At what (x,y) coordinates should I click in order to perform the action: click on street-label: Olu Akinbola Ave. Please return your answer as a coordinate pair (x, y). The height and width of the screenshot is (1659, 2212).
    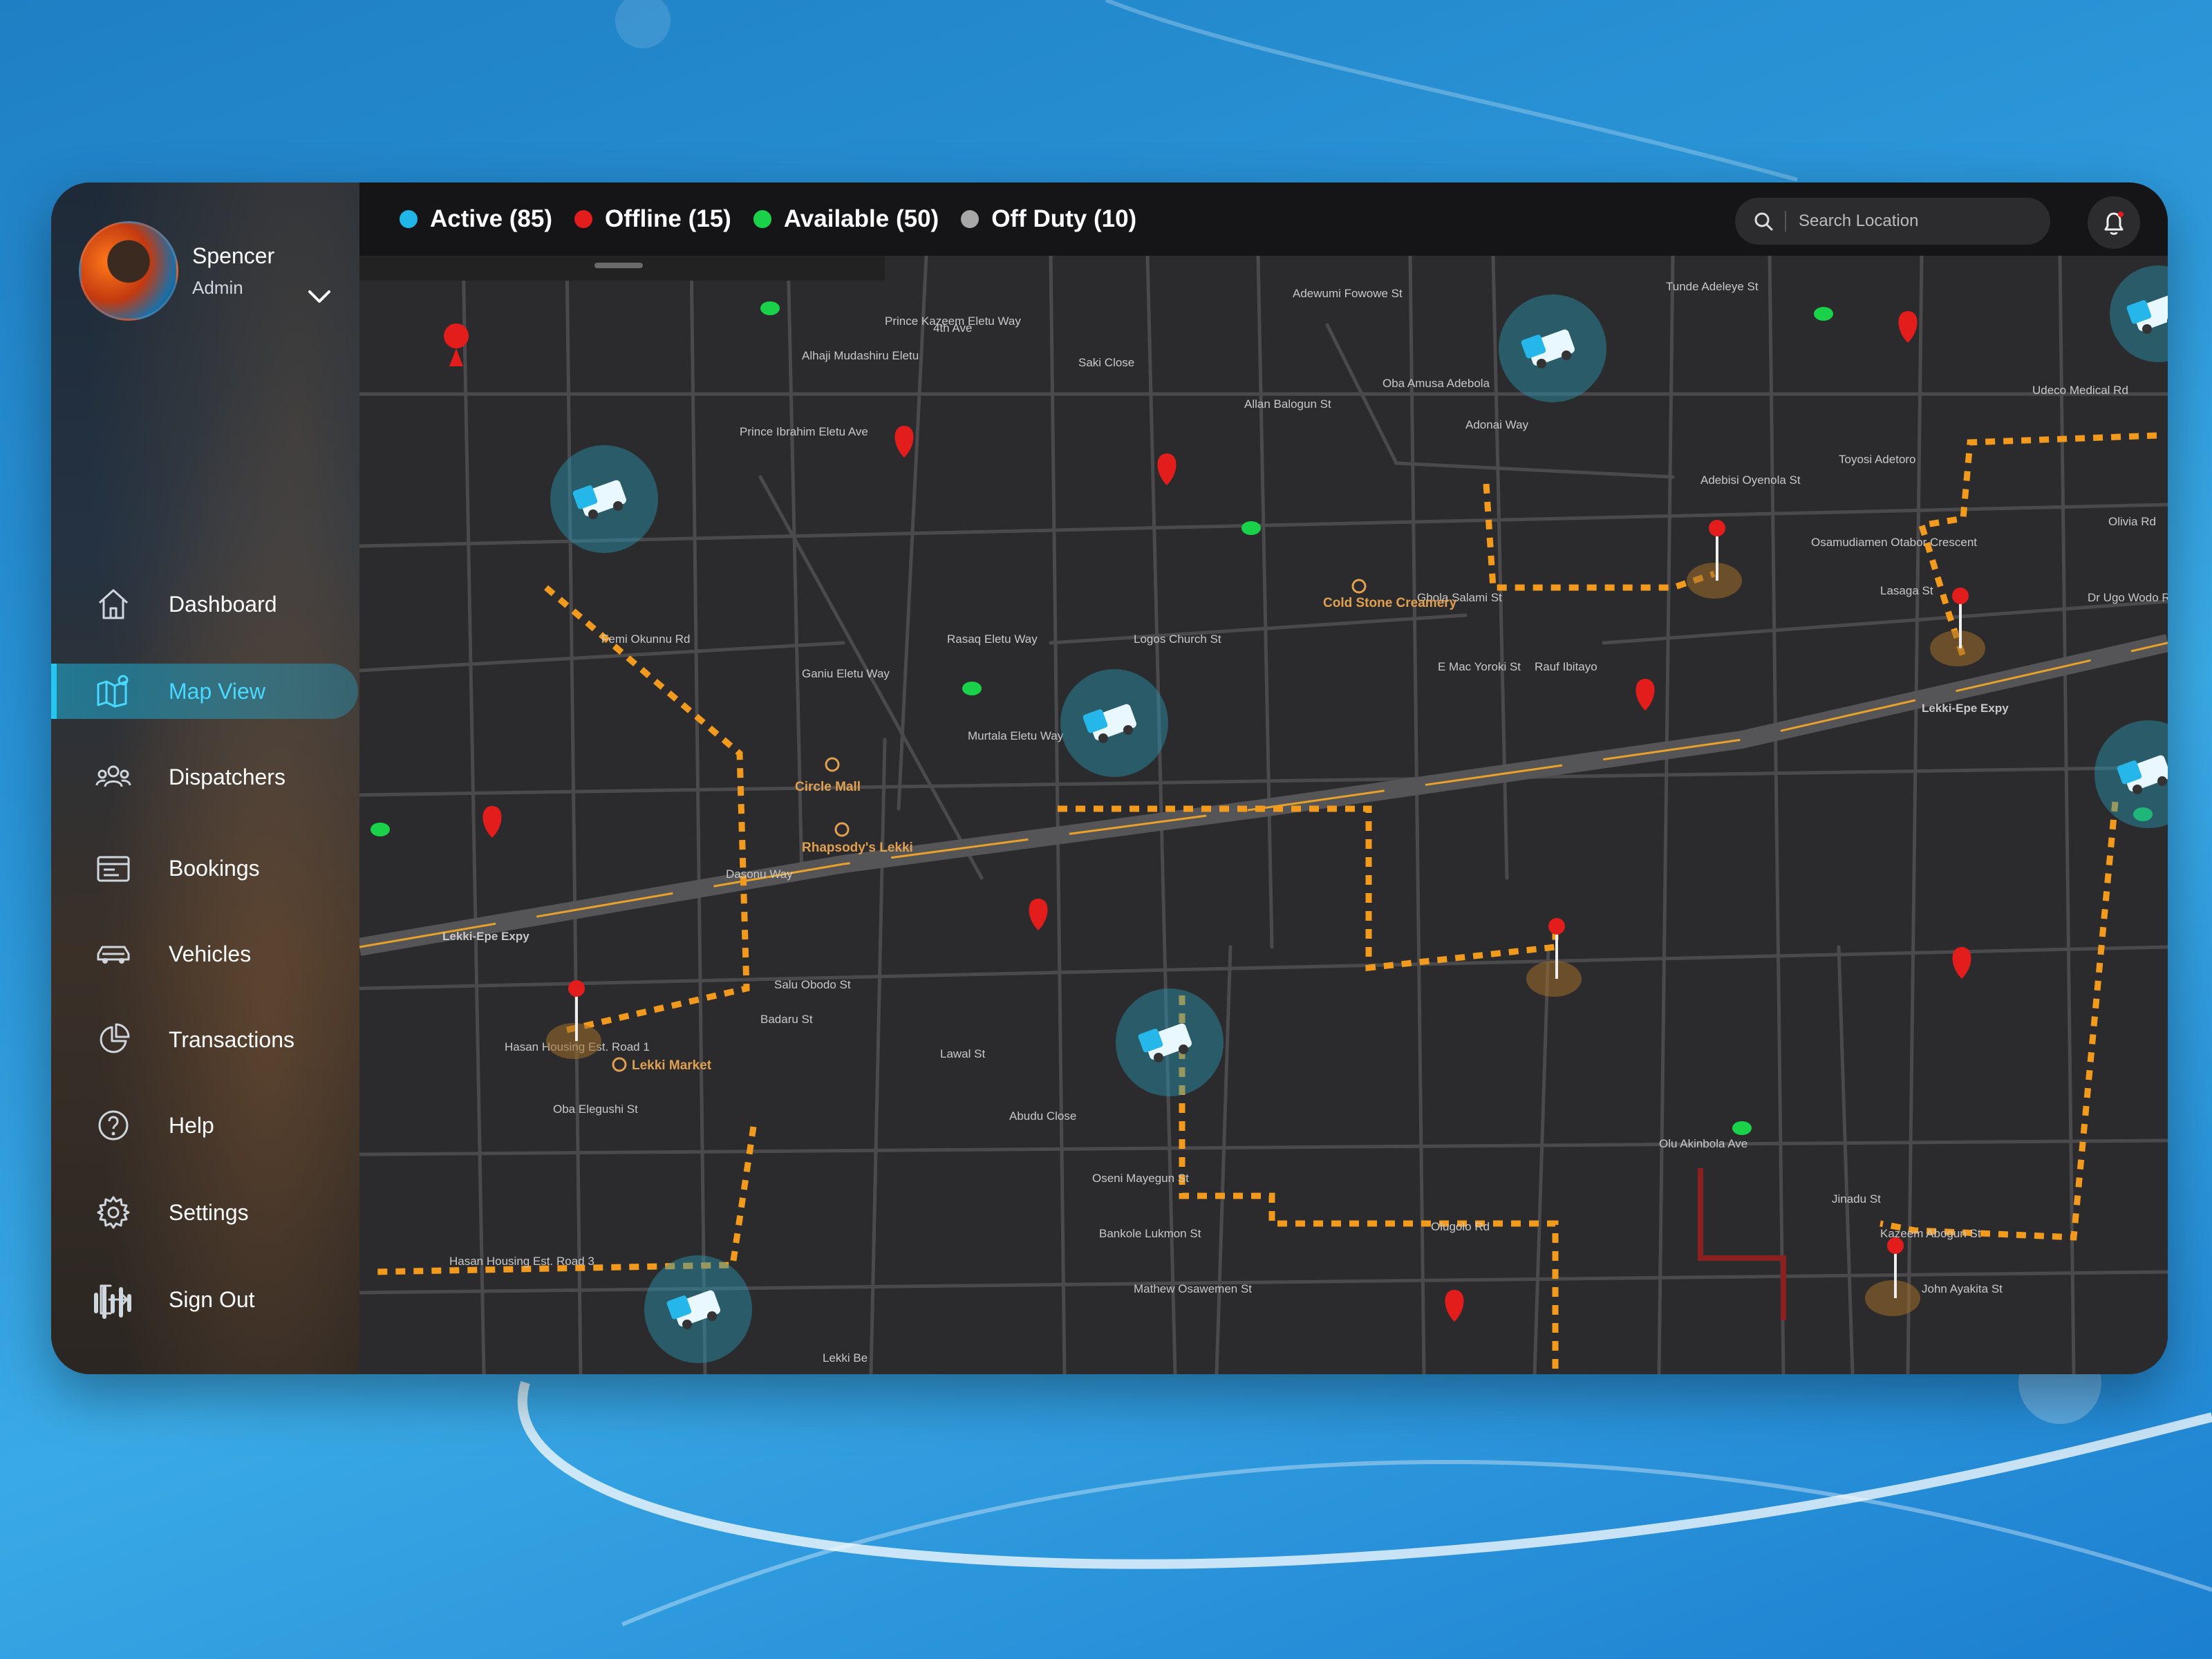
    Looking at the image, I should click on (1703, 1143).